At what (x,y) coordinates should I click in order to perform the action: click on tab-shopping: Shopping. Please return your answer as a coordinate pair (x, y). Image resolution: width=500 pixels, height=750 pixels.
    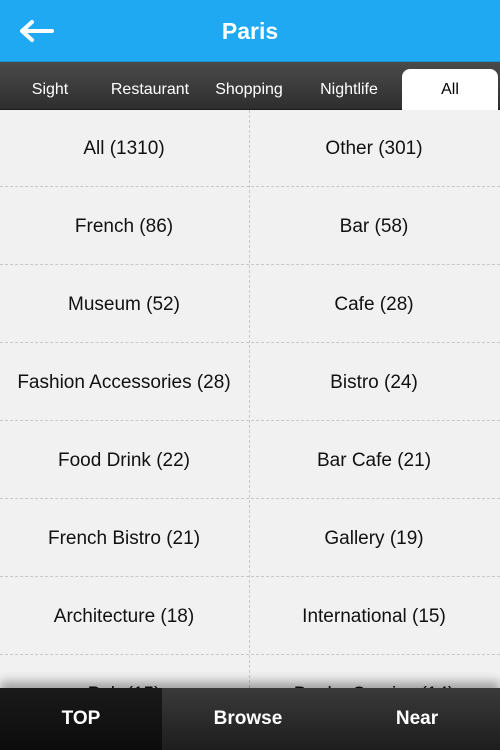
    Looking at the image, I should click on (249, 90).